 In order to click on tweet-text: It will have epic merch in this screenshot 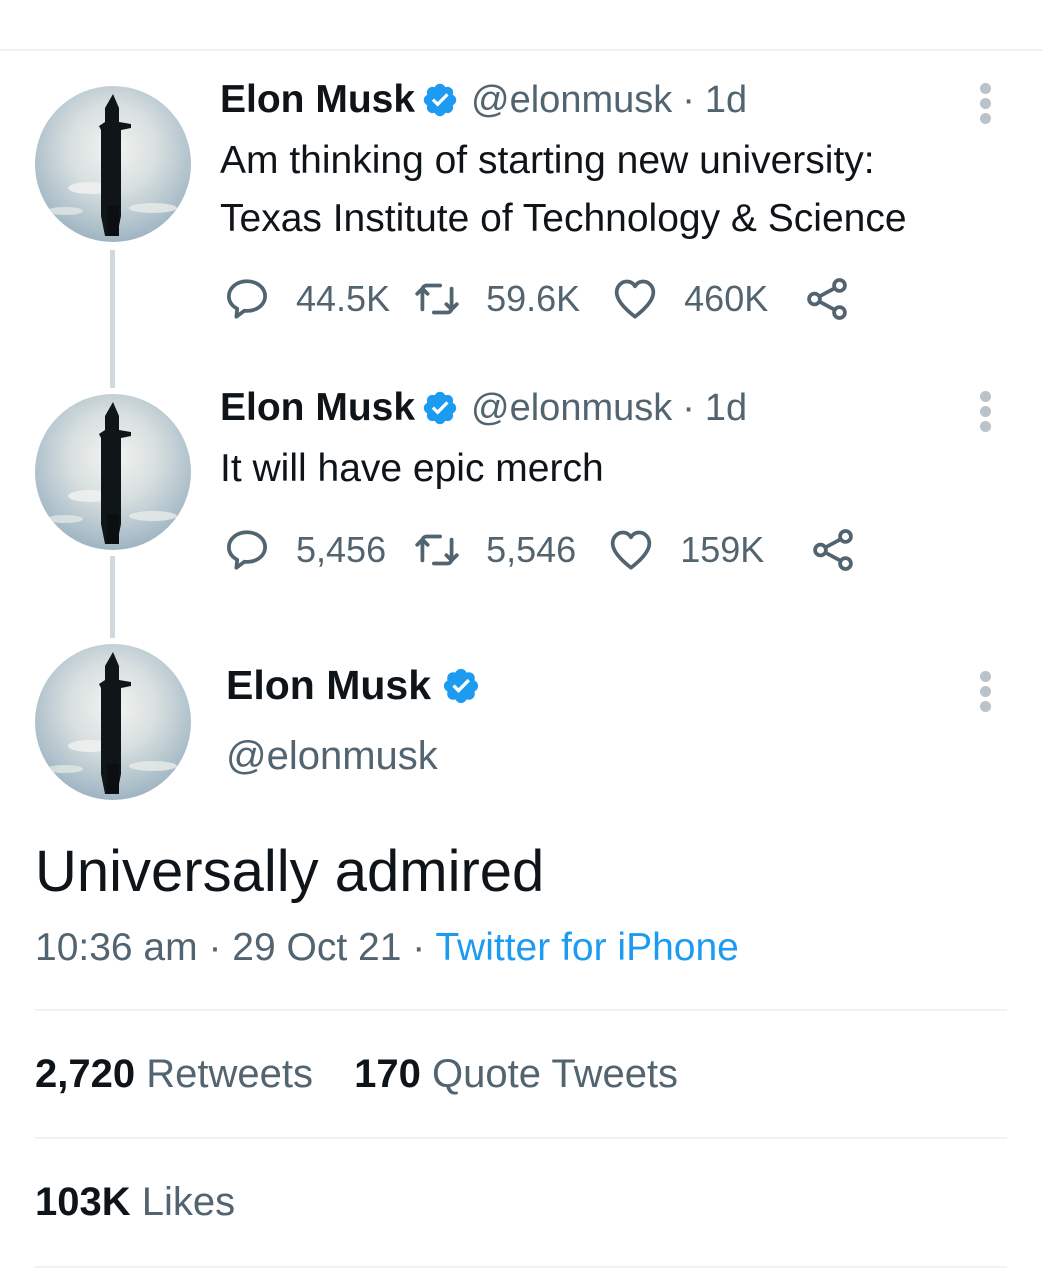, I will do `click(412, 469)`.